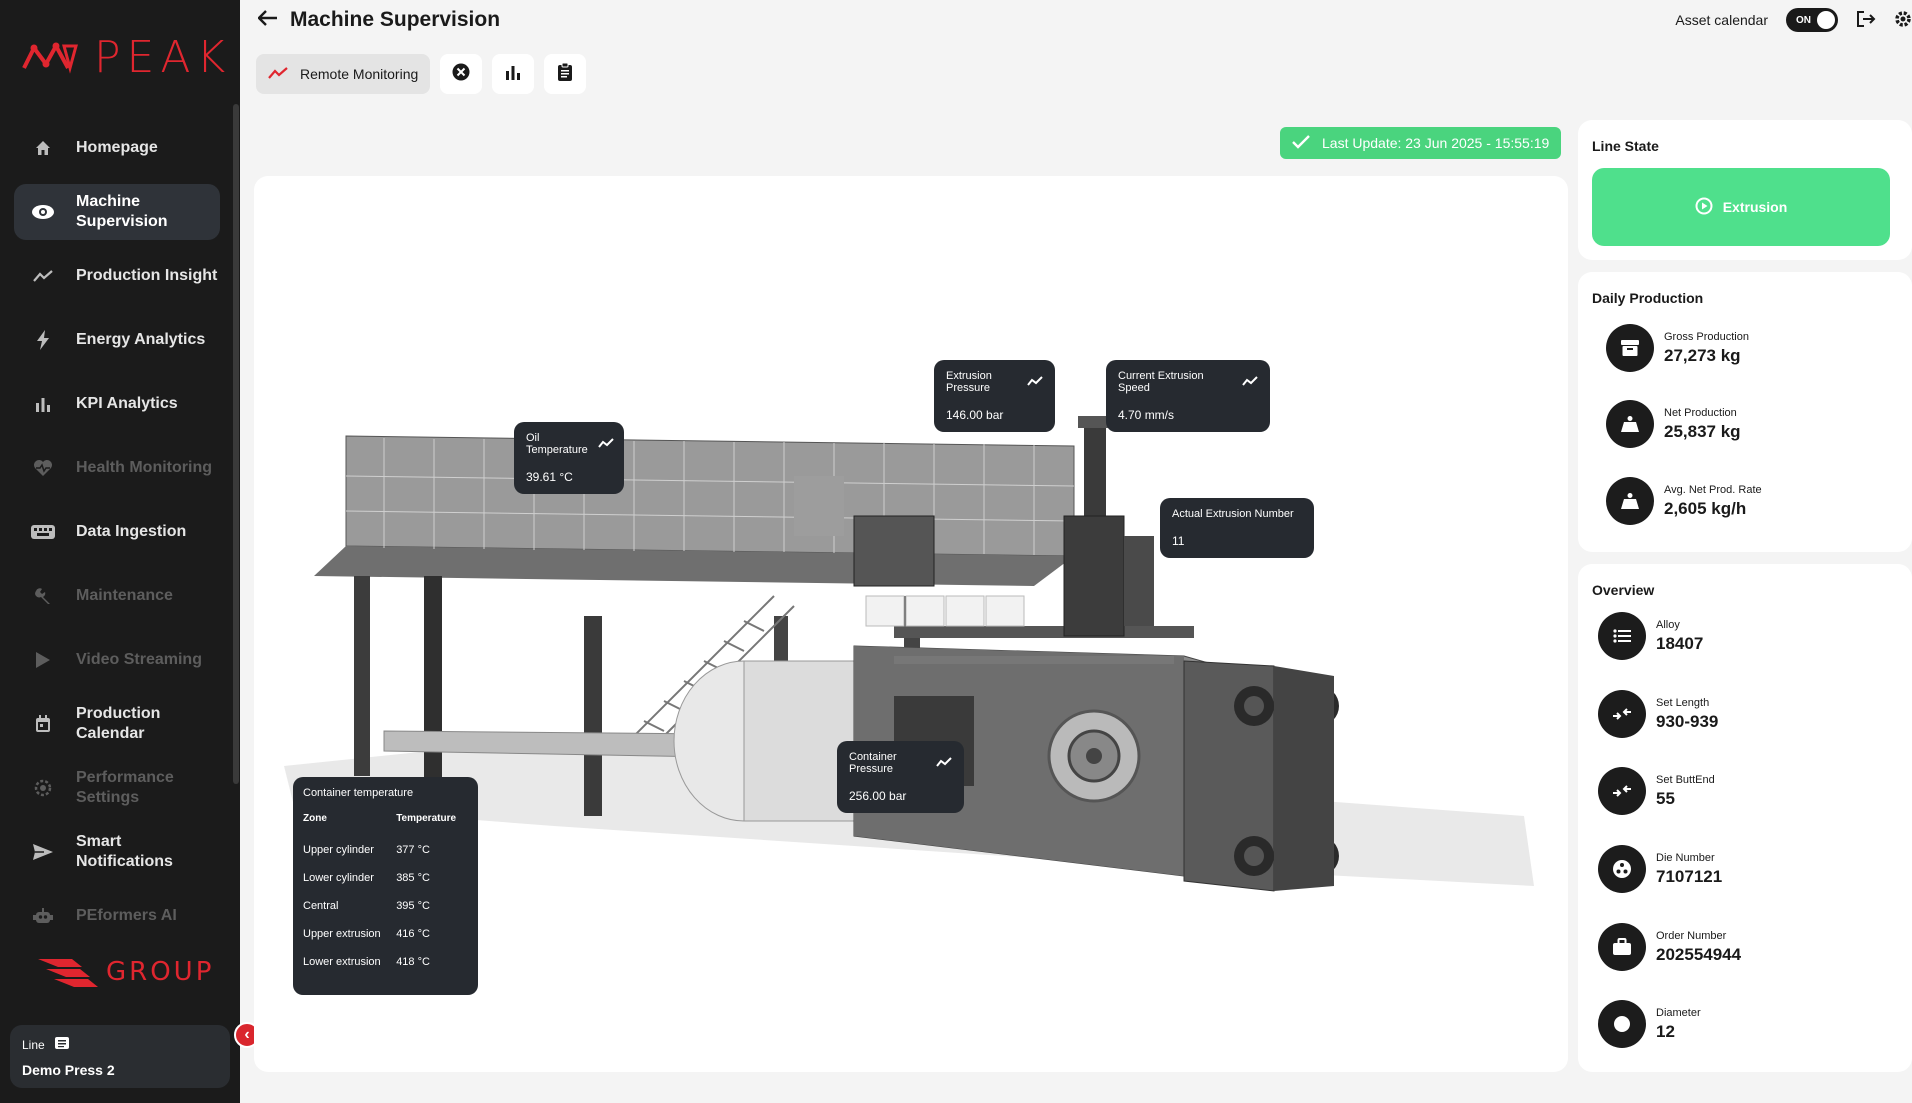 The height and width of the screenshot is (1103, 1912). Describe the element at coordinates (117, 404) in the screenshot. I see `sidebar-item-kpi-analytics: KPI Analytics` at that location.